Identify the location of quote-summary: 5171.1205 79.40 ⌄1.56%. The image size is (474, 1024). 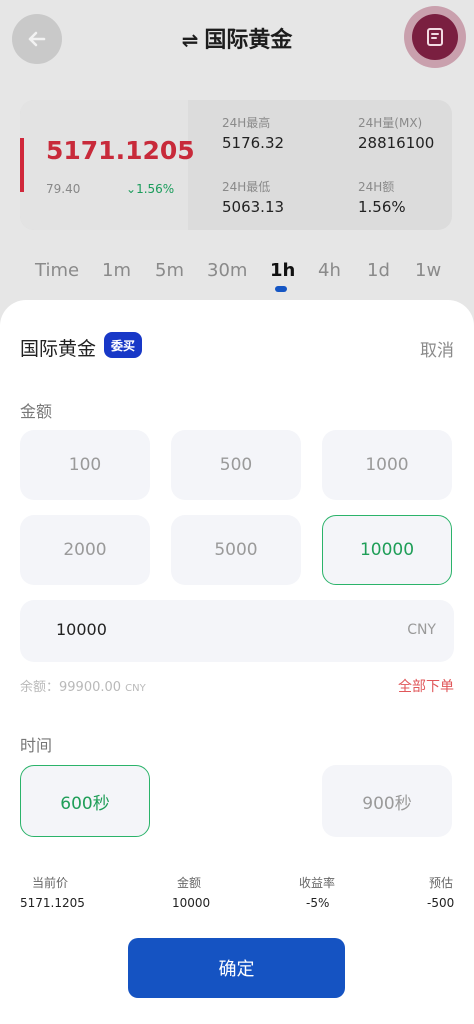
(107, 165).